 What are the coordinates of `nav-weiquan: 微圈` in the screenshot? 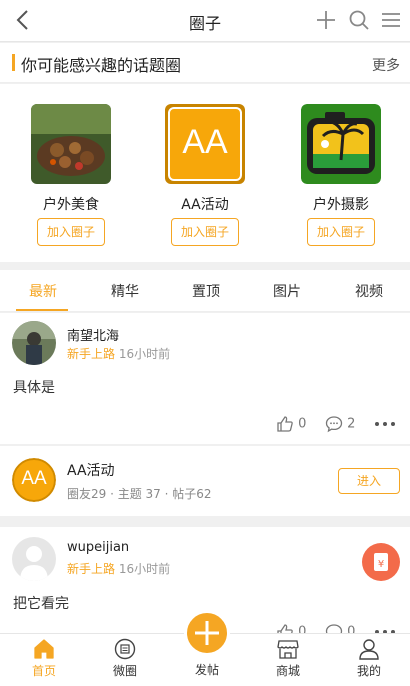 It's located at (125, 658).